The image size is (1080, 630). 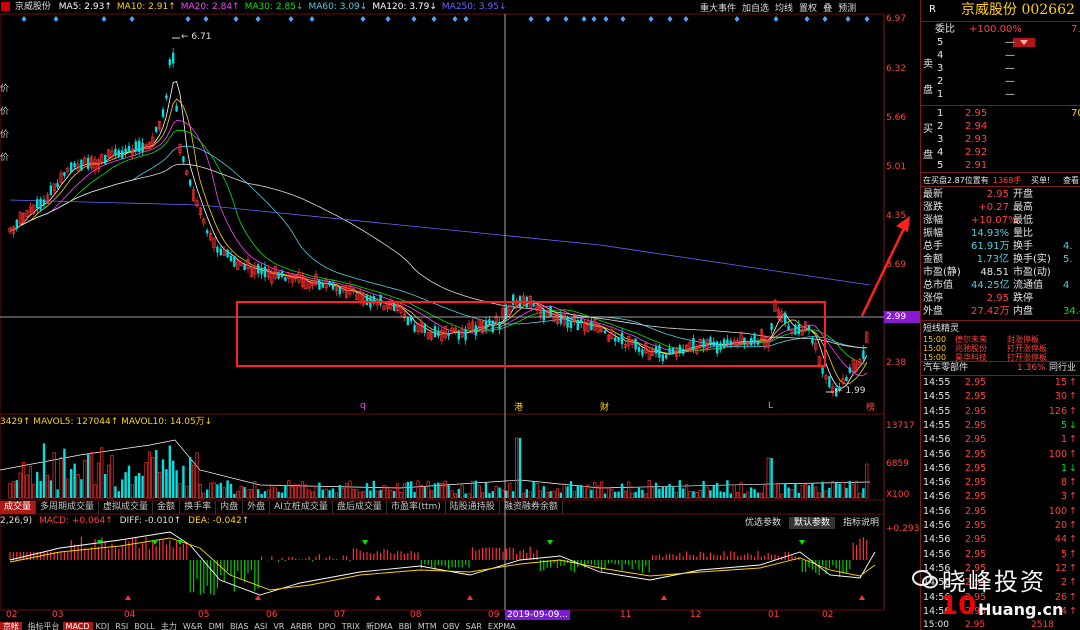 I want to click on bottom-tab: TRIX, so click(x=351, y=626).